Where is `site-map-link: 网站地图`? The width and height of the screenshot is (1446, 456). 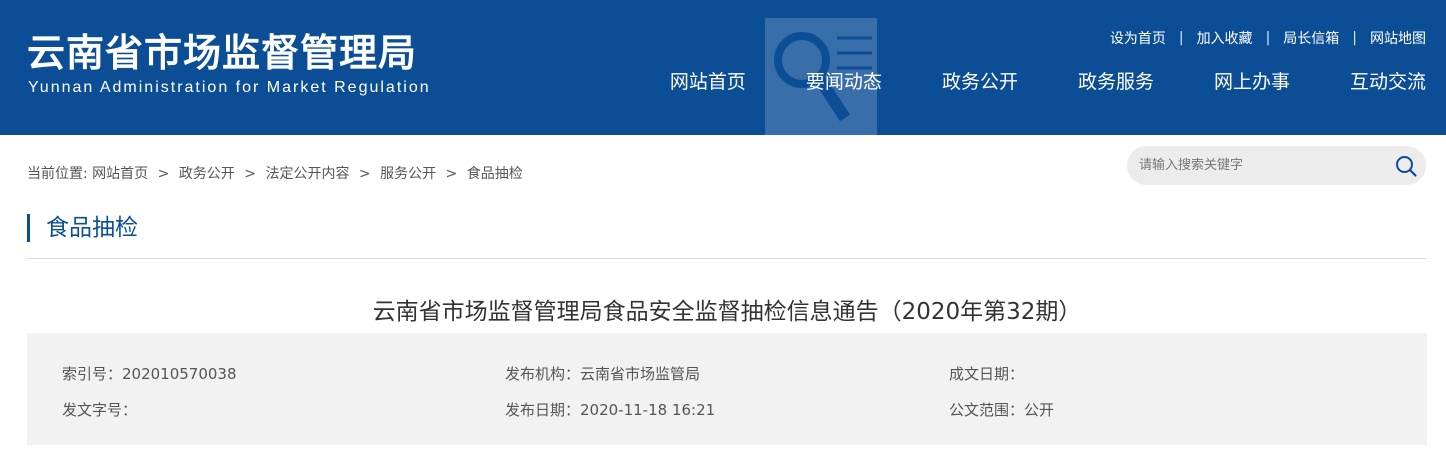 site-map-link: 网站地图 is located at coordinates (1398, 38).